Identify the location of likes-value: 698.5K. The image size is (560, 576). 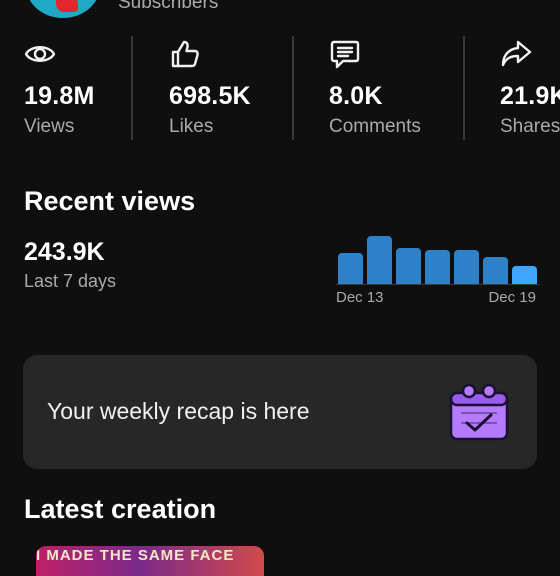
(210, 96).